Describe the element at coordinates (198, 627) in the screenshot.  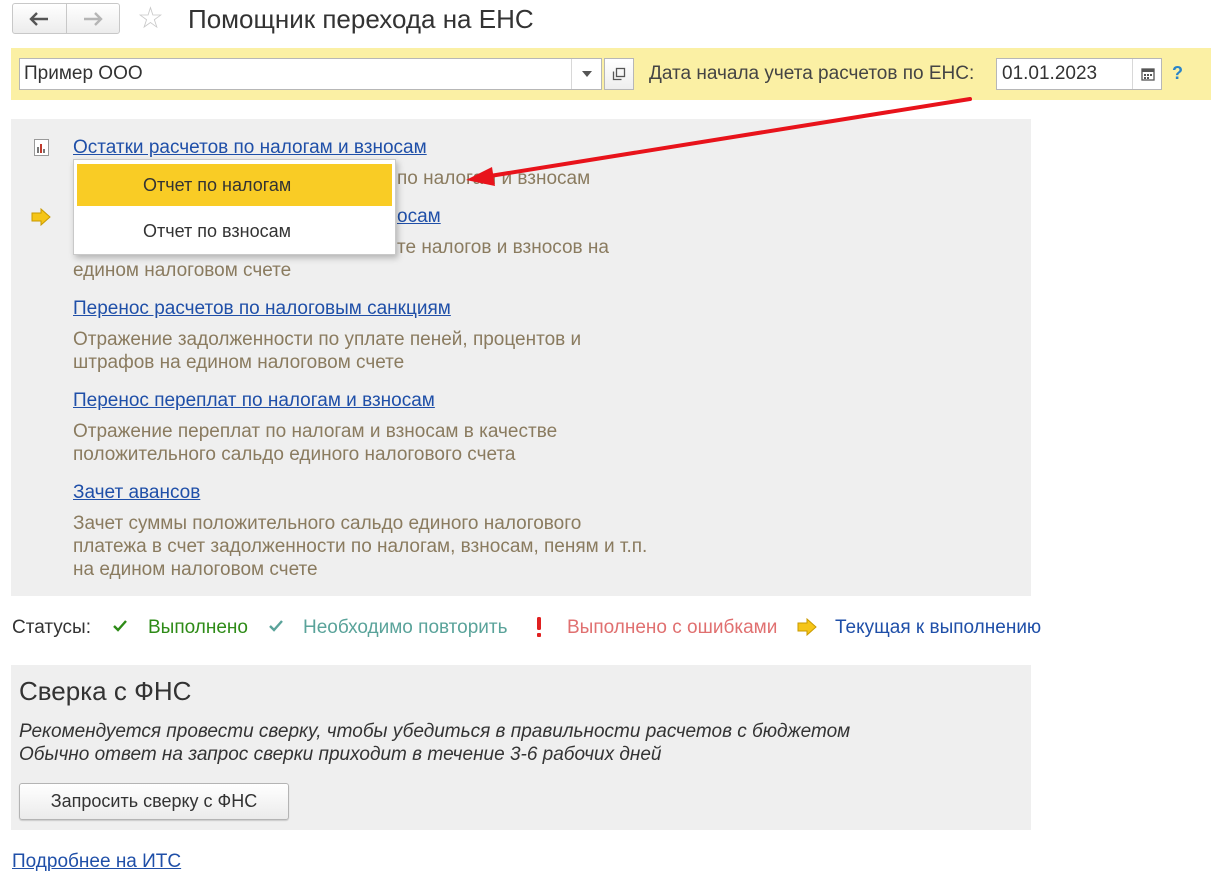
I see `status-done: Выполнено` at that location.